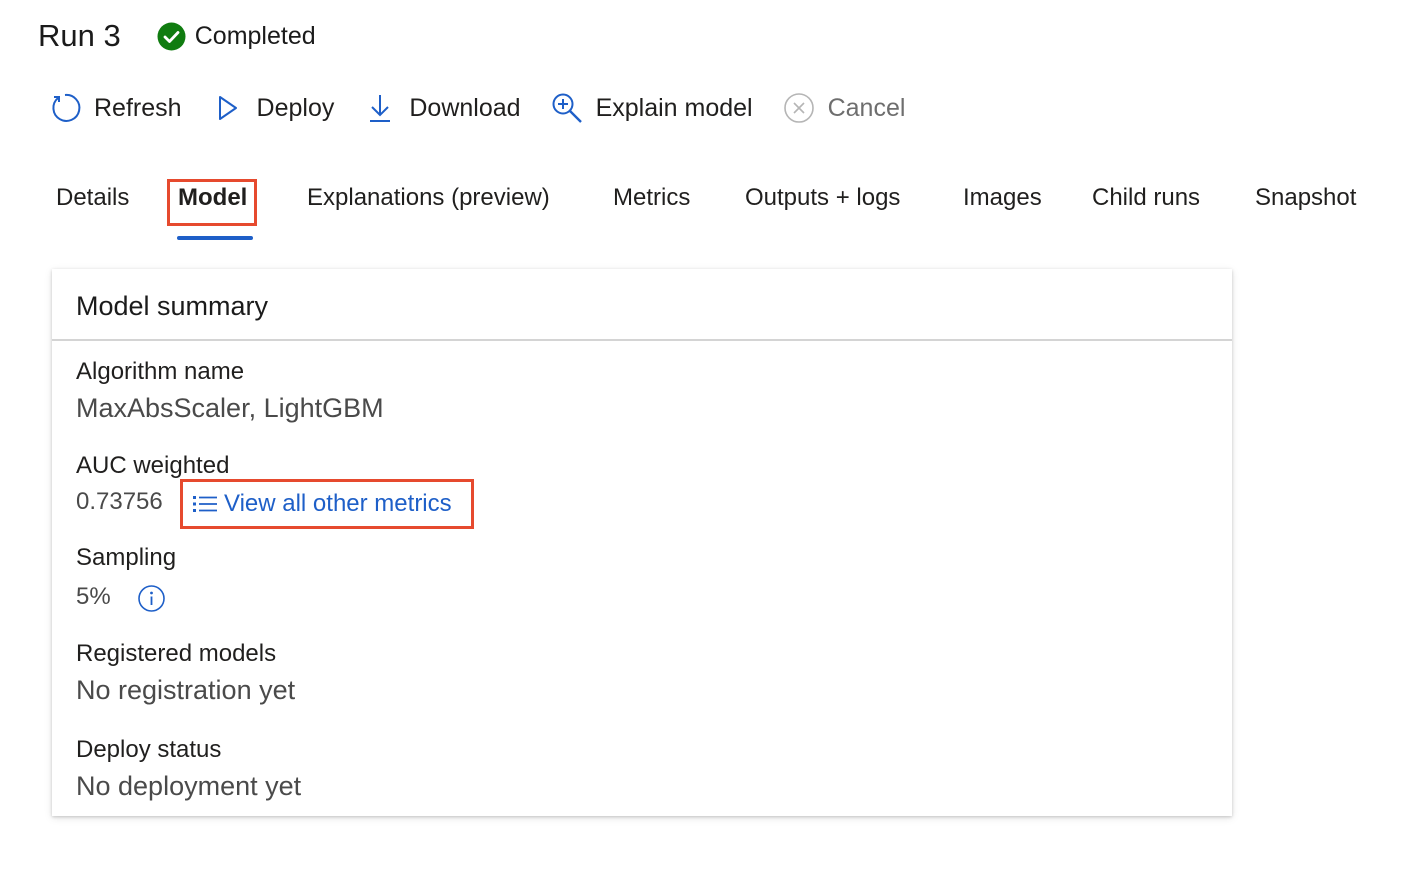  I want to click on registered-models-label: Registered models, so click(176, 653).